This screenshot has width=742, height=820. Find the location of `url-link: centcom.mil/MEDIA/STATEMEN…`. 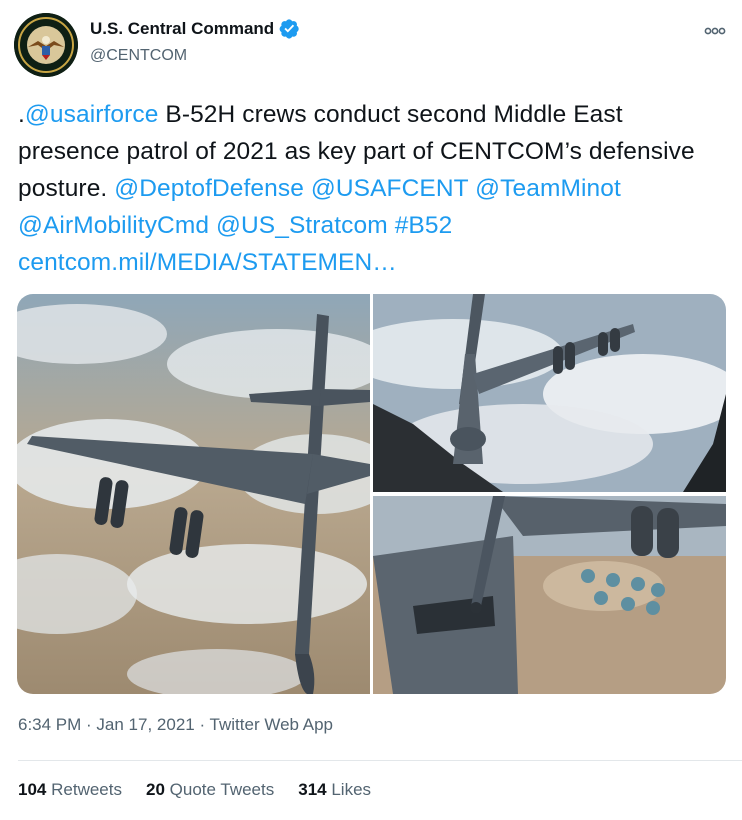

url-link: centcom.mil/MEDIA/STATEMEN… is located at coordinates (207, 262).